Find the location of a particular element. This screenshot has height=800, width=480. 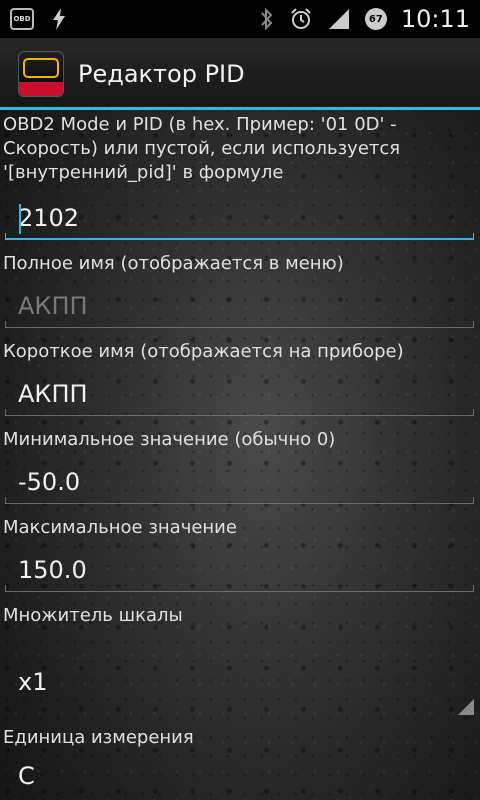

scale-multiplier-label: Множитель шкалы is located at coordinates (93, 615).